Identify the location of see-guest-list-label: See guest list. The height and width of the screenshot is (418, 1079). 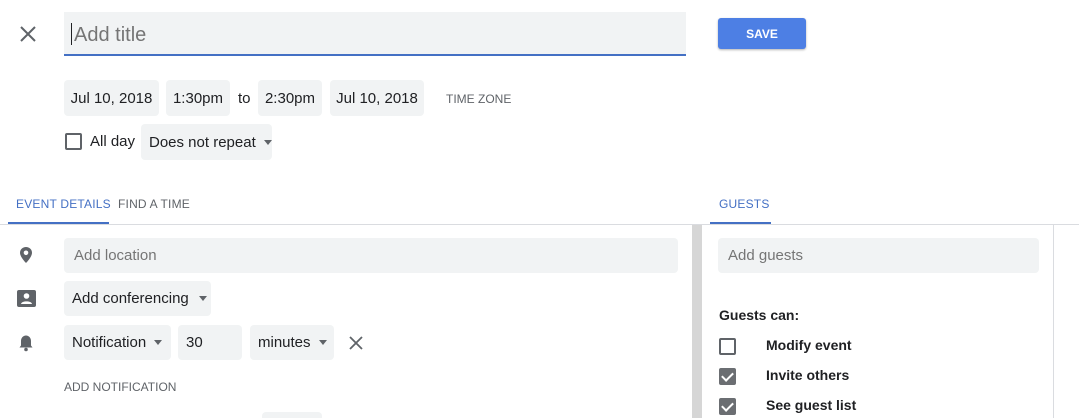
(811, 405).